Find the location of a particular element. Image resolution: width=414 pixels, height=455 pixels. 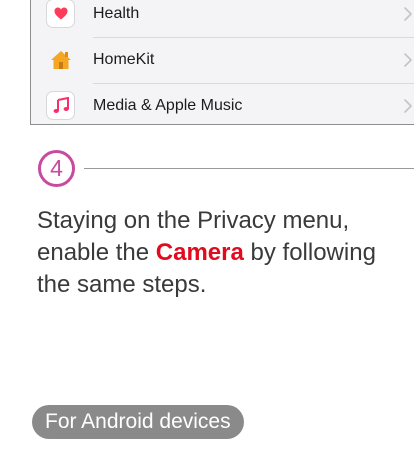

camera-highlight: Camera is located at coordinates (199, 252).